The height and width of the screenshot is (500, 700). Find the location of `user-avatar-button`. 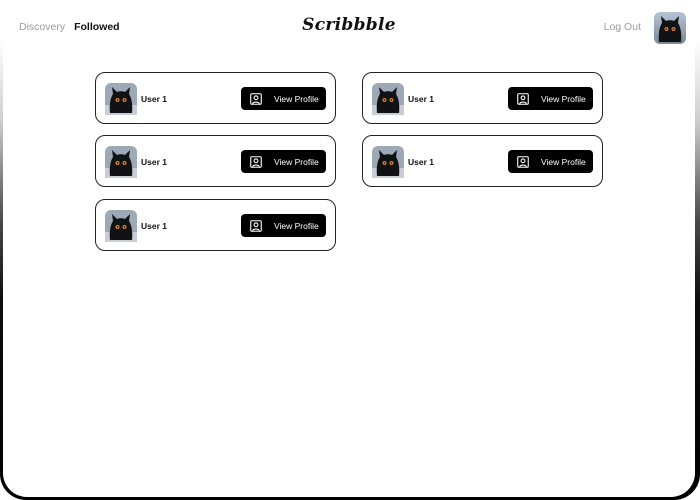

user-avatar-button is located at coordinates (670, 28).